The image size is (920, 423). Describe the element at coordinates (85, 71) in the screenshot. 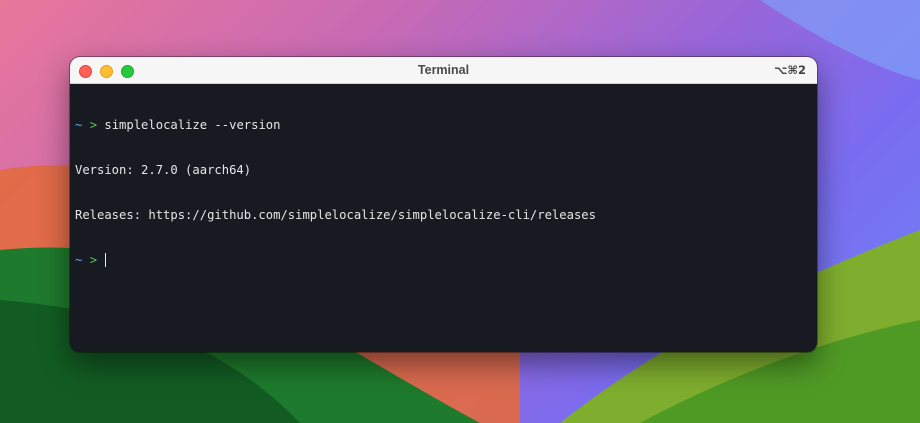

I see `close-button` at that location.